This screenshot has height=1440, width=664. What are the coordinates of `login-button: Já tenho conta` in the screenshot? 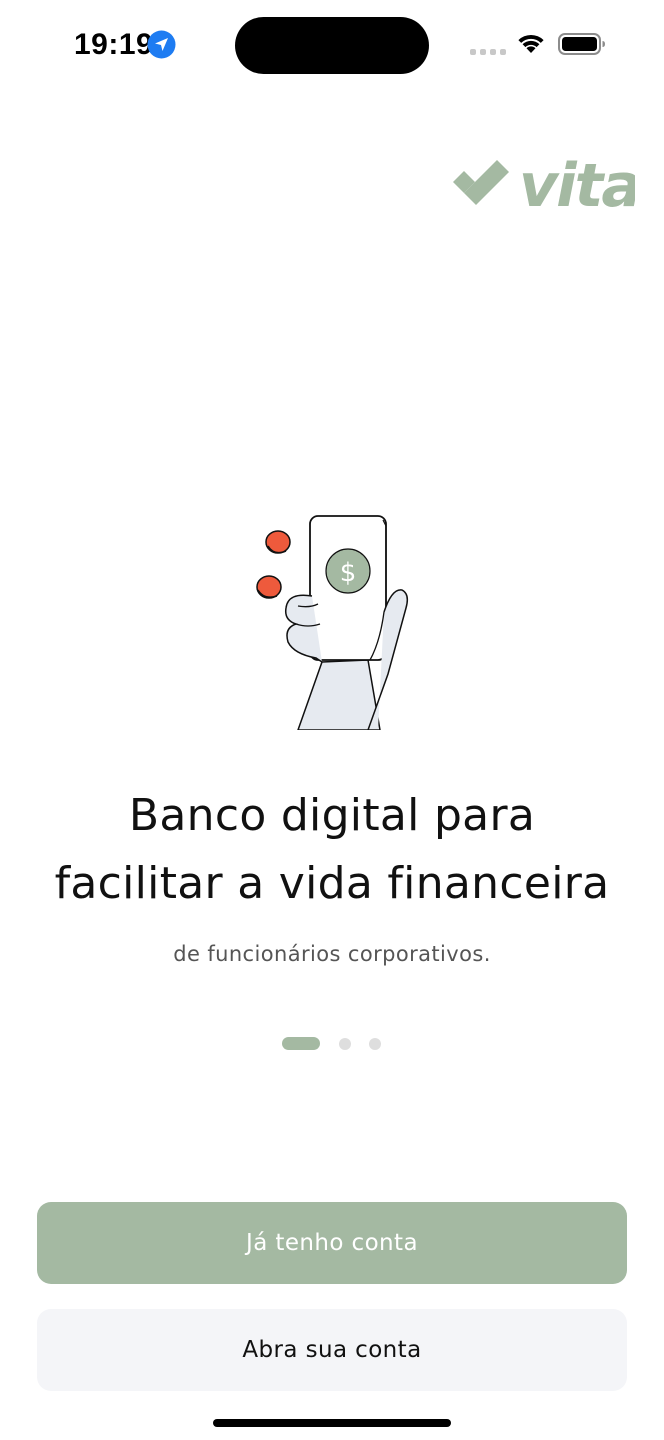 It's located at (332, 1243).